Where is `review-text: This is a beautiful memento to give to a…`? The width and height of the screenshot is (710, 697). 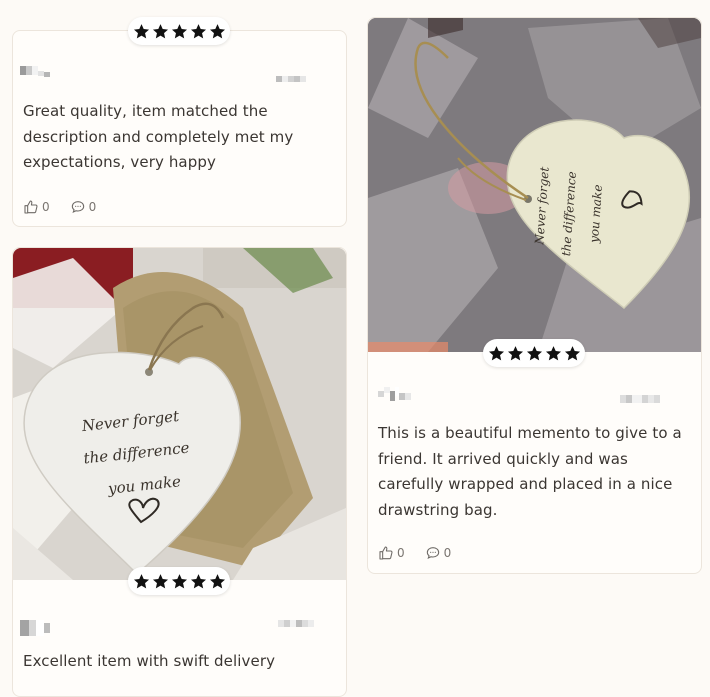 review-text: This is a beautiful memento to give to a… is located at coordinates (530, 471).